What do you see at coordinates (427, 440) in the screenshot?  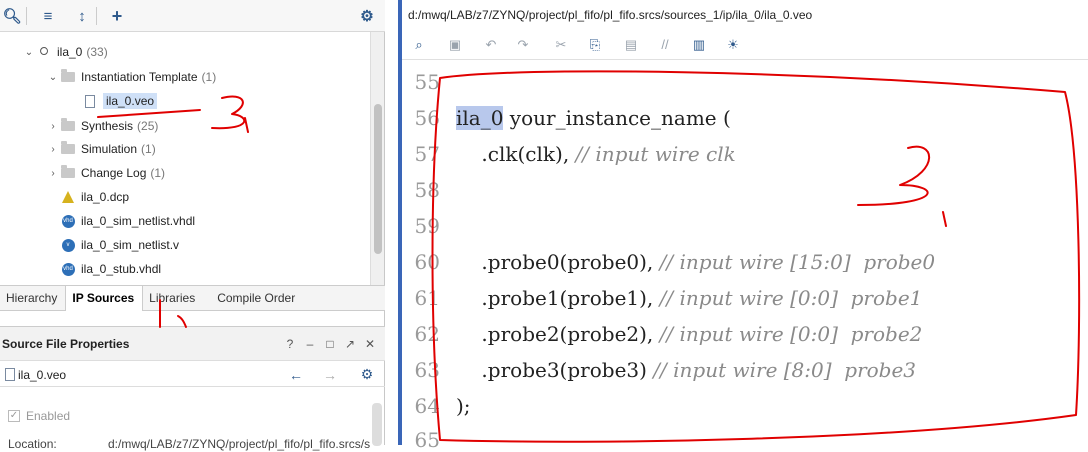 I see `line-number: 65` at bounding box center [427, 440].